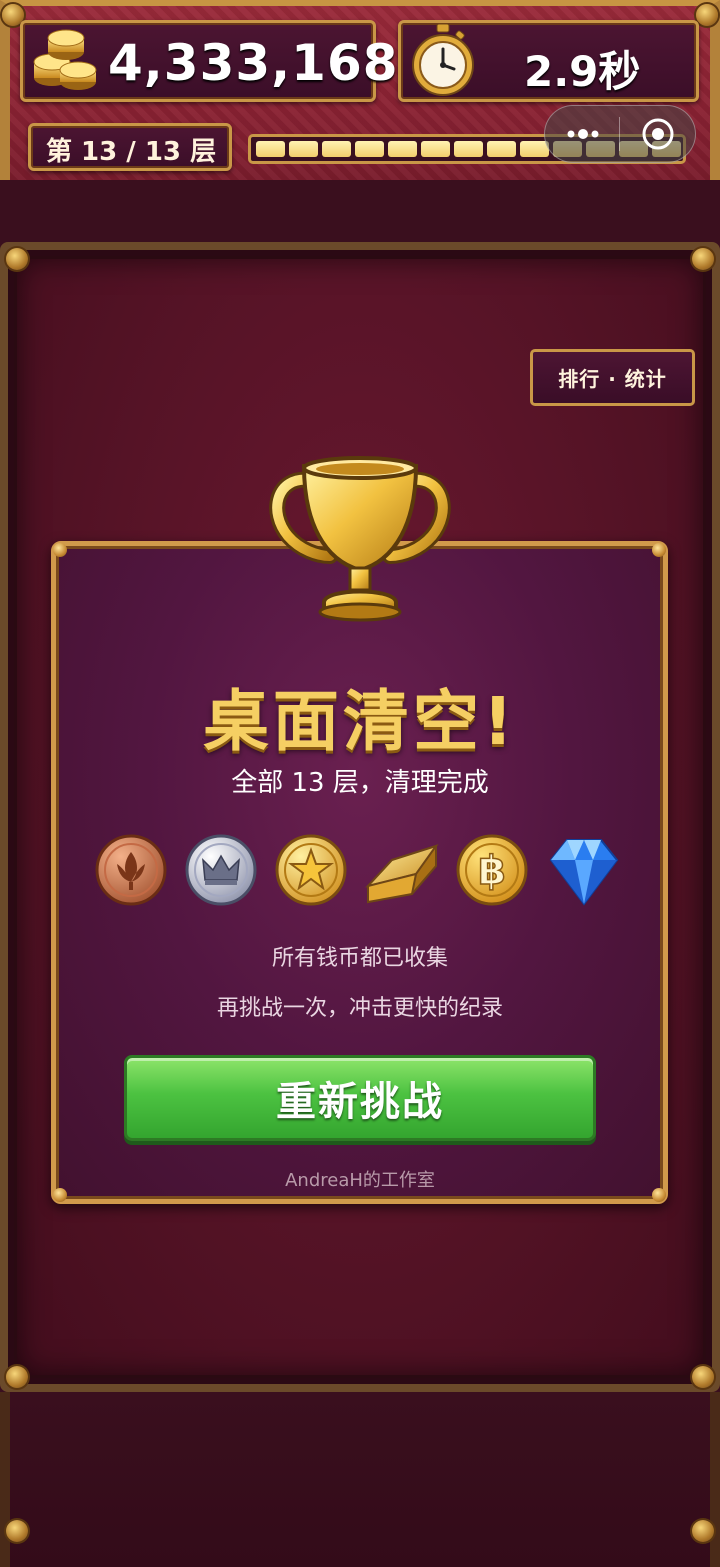 Image resolution: width=720 pixels, height=1567 pixels. Describe the element at coordinates (359, 1008) in the screenshot. I see `encourage-text: 再挑战一次，冲击更快的纪录` at that location.